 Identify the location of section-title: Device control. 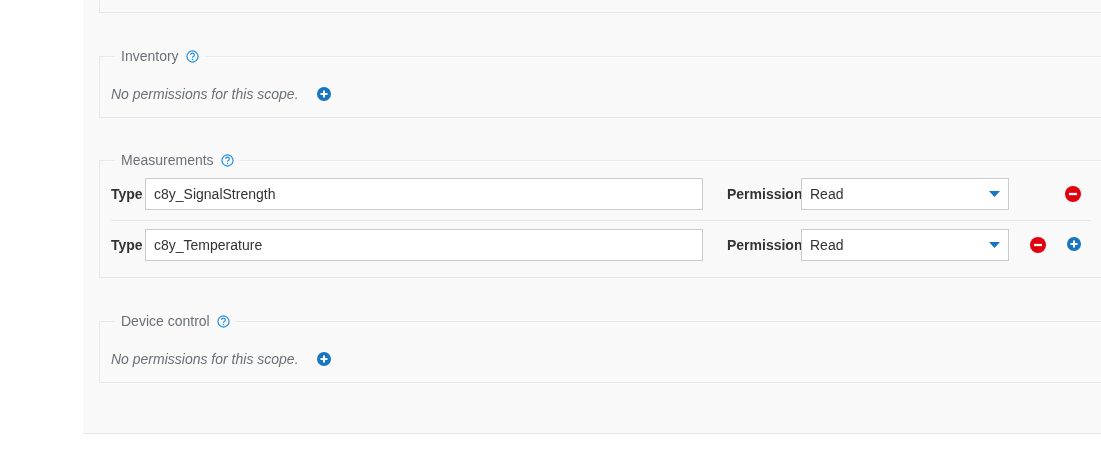
(165, 321).